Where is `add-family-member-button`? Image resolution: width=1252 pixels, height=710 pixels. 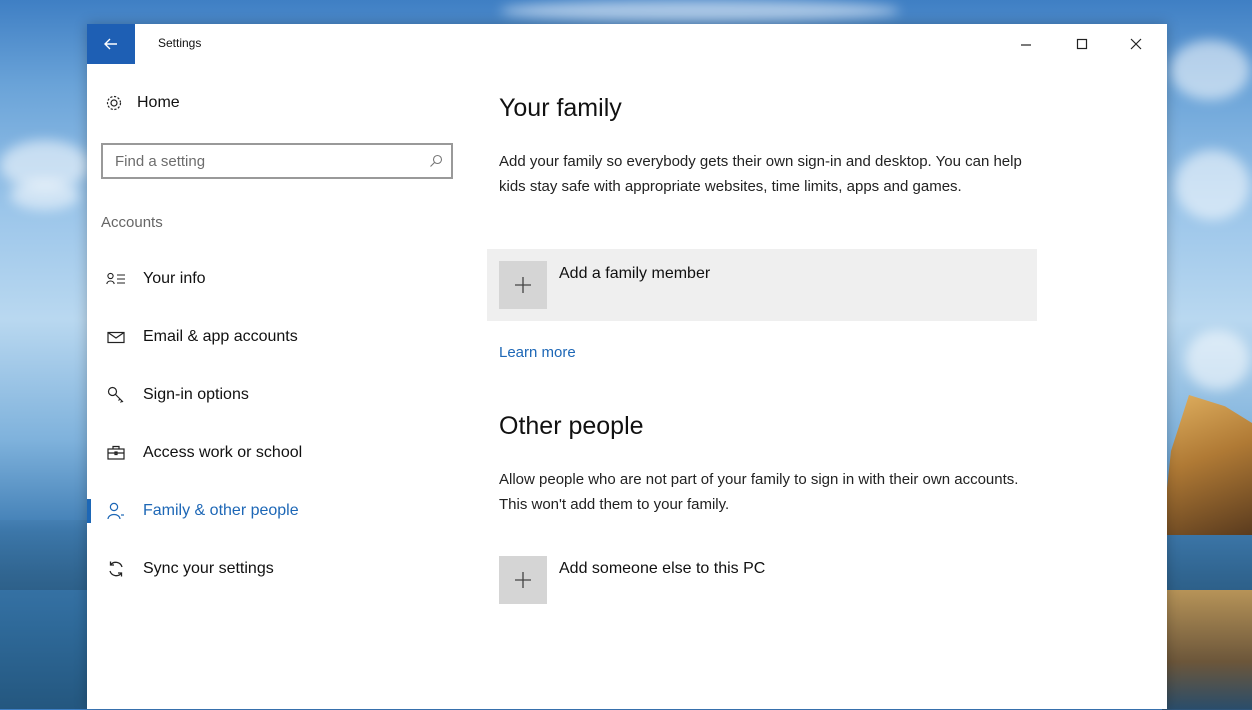 add-family-member-button is located at coordinates (523, 285).